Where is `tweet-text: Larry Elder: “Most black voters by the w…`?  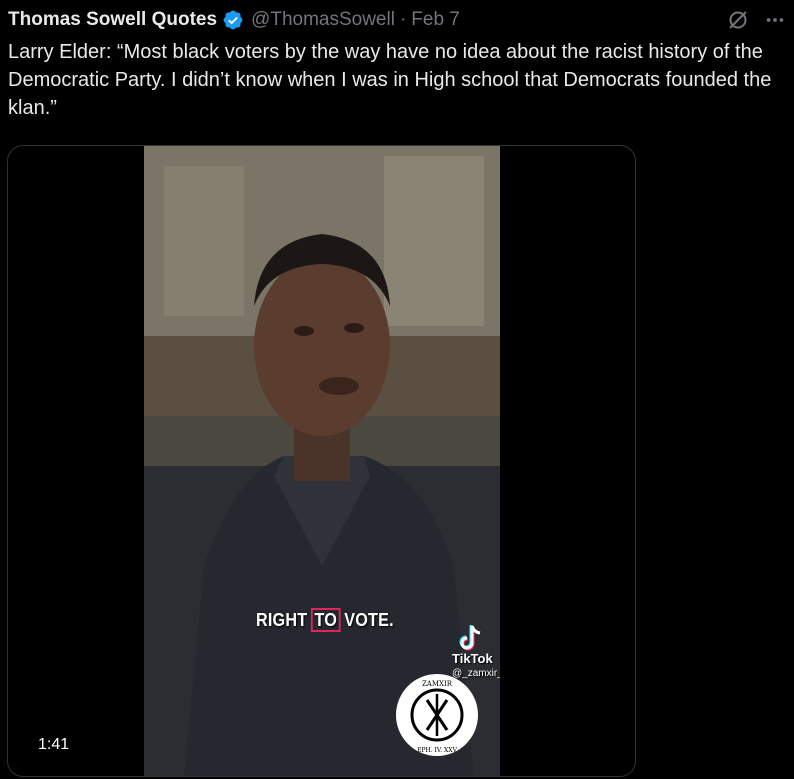
tweet-text: Larry Elder: “Most black voters by the w… is located at coordinates (390, 80).